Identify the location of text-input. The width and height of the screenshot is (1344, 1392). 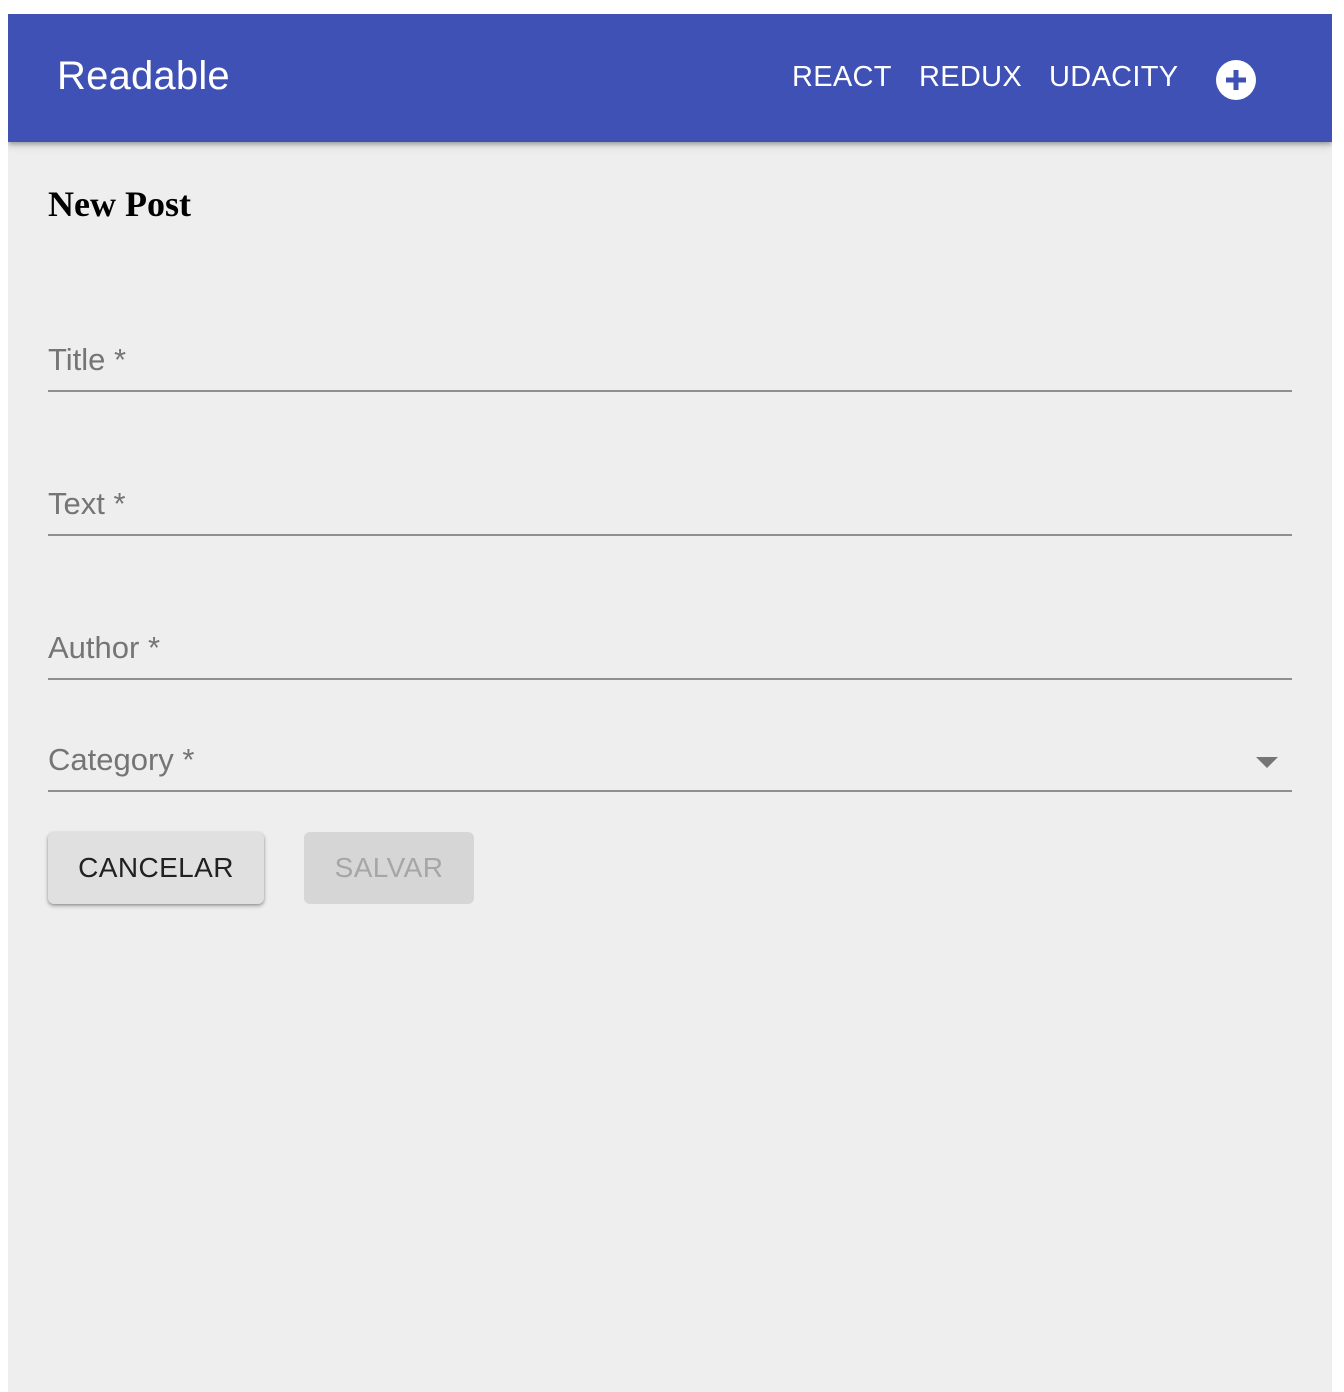
(672, 511).